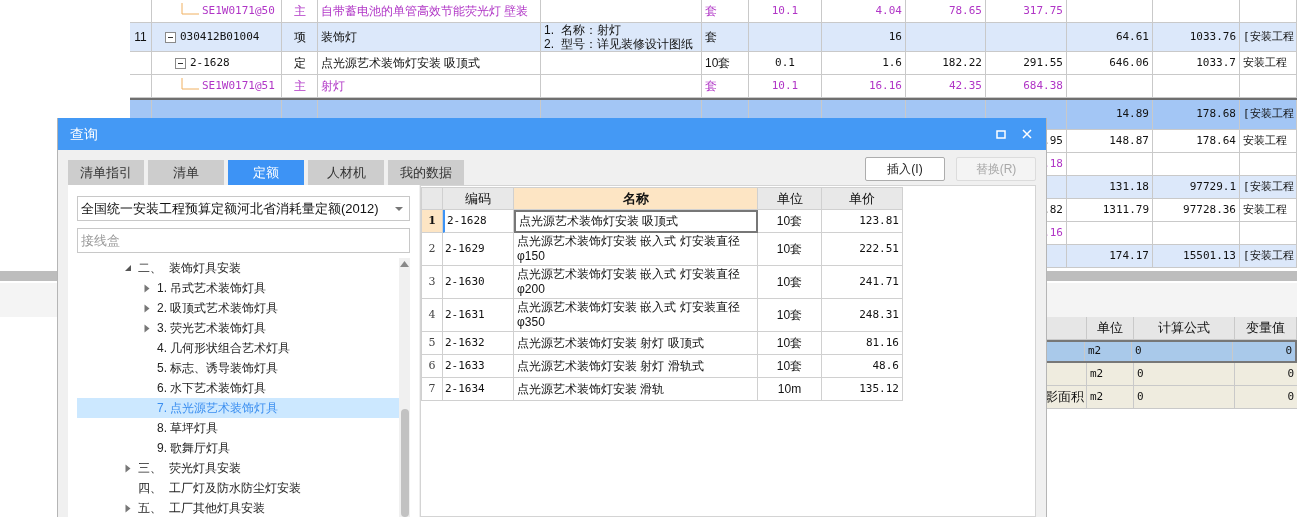 Image resolution: width=1297 pixels, height=517 pixels. Describe the element at coordinates (879, 314) in the screenshot. I see `table-cell-text: 248.31` at that location.